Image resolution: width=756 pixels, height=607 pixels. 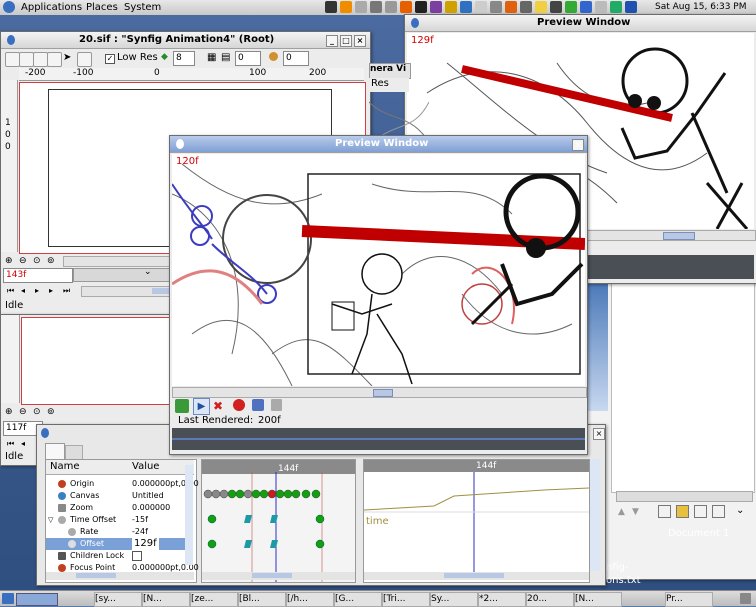 I want to click on scanner-icon, so click(x=391, y=7).